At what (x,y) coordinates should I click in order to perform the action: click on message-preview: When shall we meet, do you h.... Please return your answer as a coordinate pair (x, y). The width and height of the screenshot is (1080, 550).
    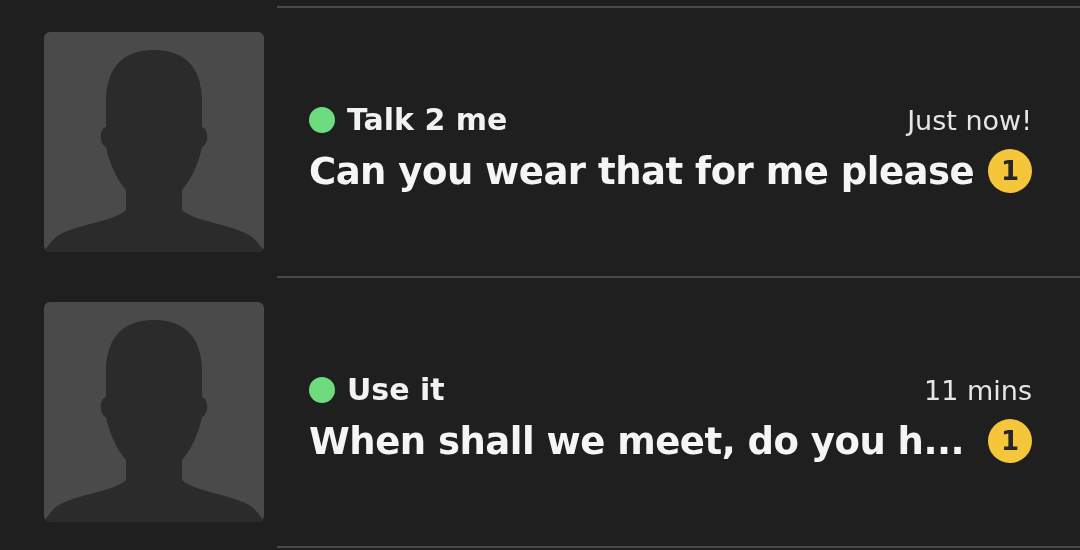
    Looking at the image, I should click on (637, 441).